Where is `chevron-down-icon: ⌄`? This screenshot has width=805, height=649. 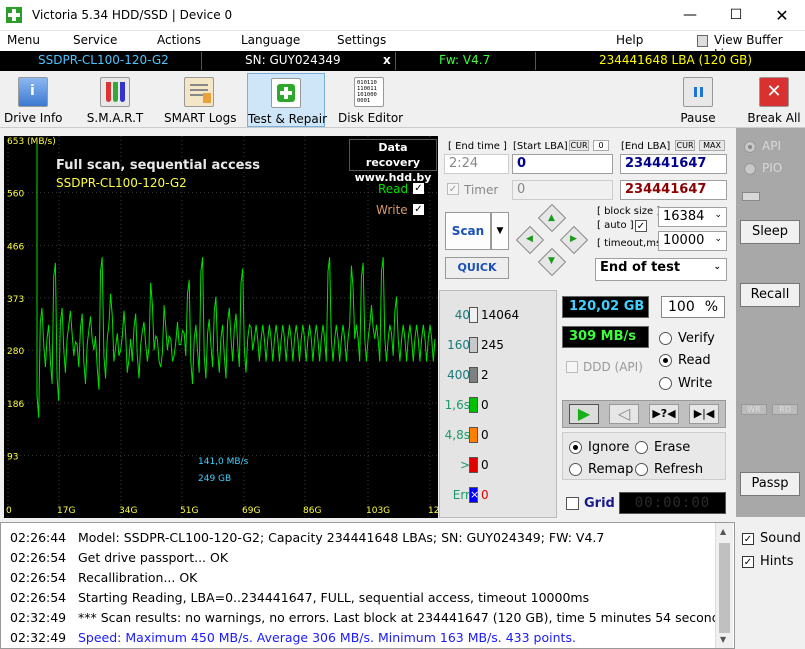 chevron-down-icon: ⌄ is located at coordinates (717, 267).